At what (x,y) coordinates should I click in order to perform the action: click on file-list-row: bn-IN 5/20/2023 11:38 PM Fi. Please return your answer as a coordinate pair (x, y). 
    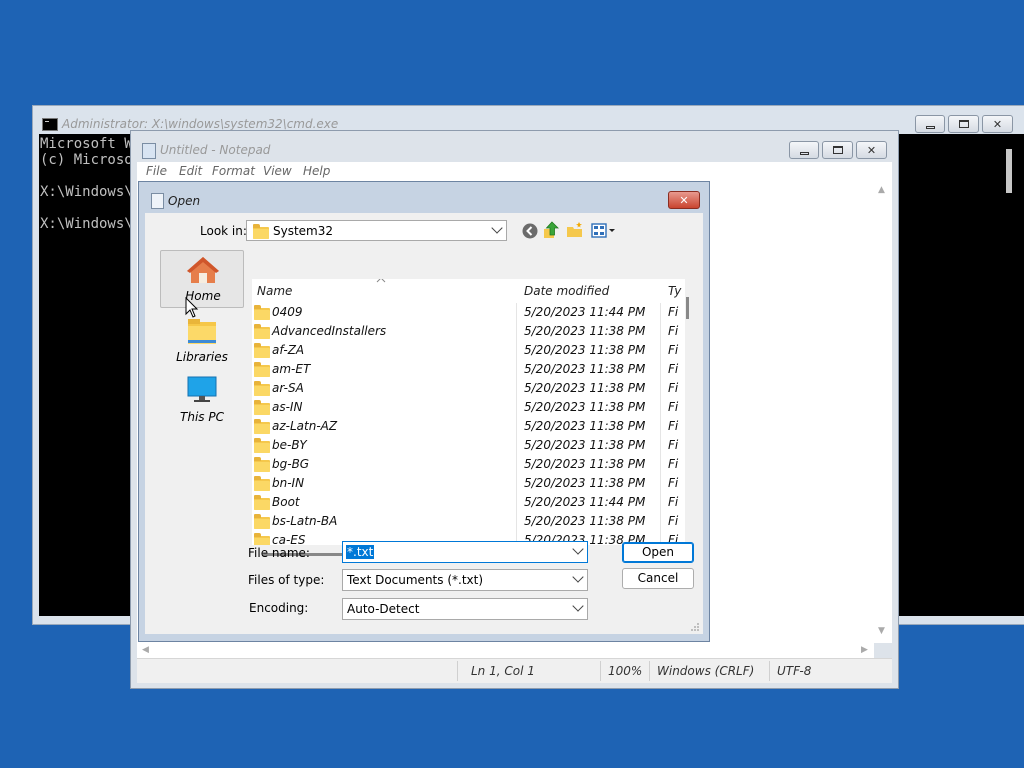
    Looking at the image, I should click on (468, 483).